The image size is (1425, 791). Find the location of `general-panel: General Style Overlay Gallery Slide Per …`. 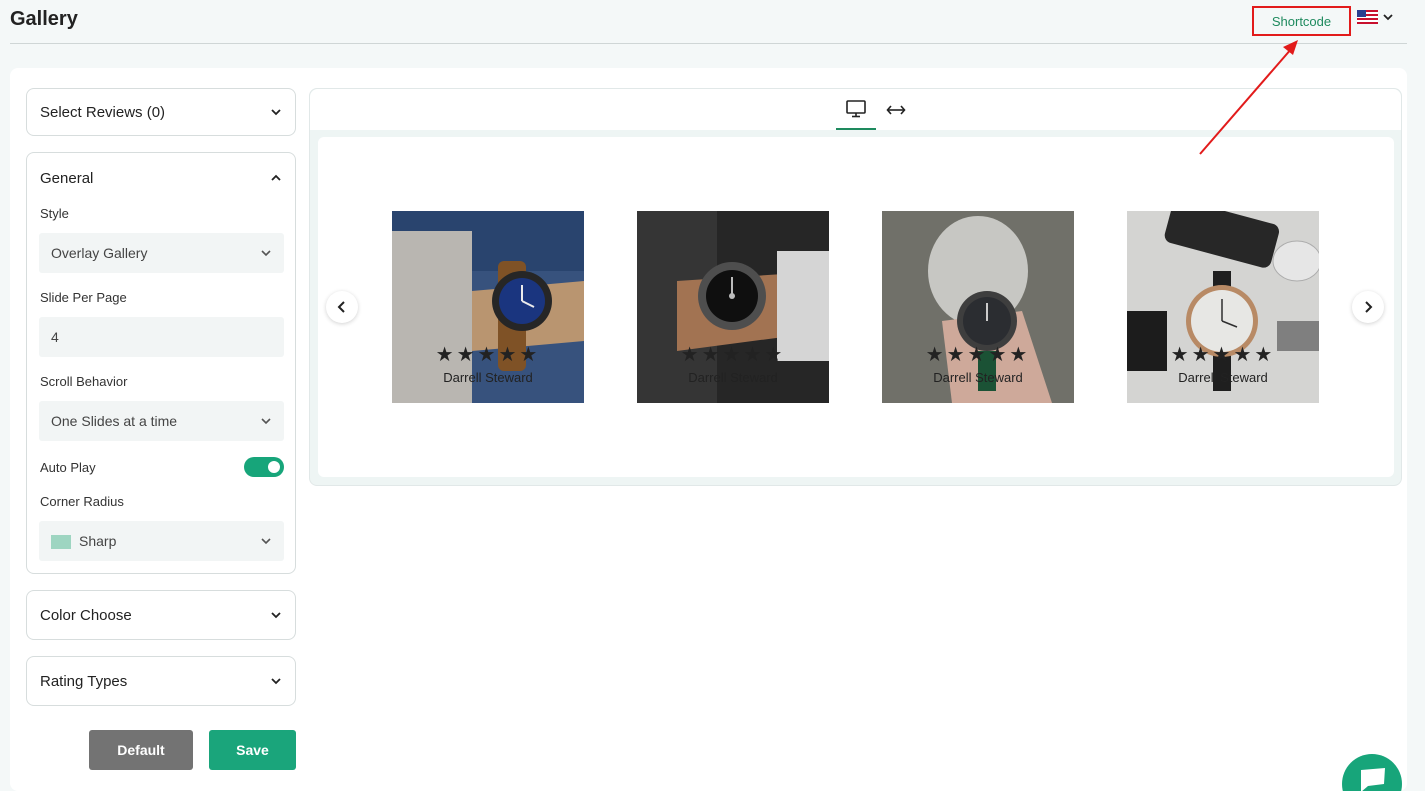

general-panel: General Style Overlay Gallery Slide Per … is located at coordinates (161, 363).